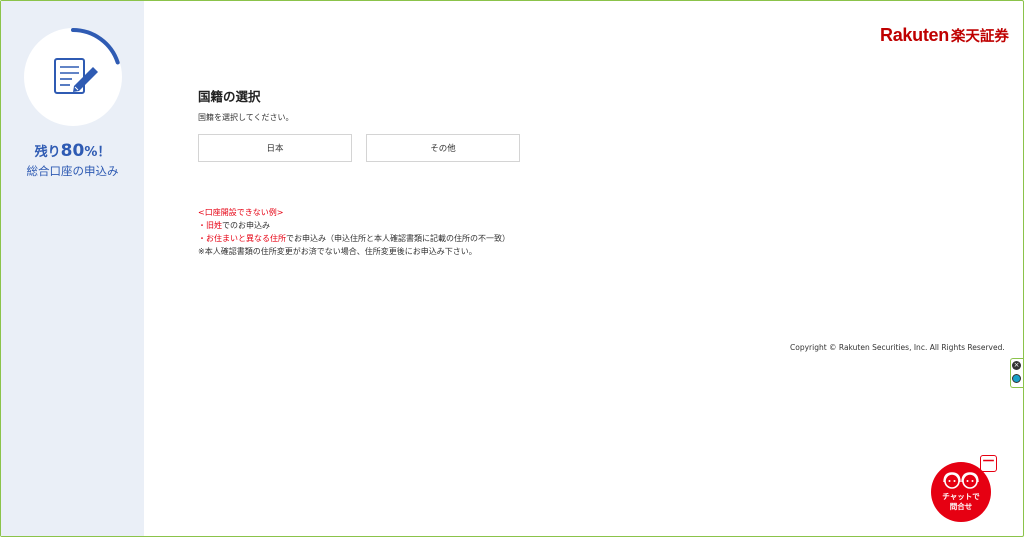 This screenshot has width=1024, height=537. I want to click on side-tools-panel: ×, so click(1016, 373).